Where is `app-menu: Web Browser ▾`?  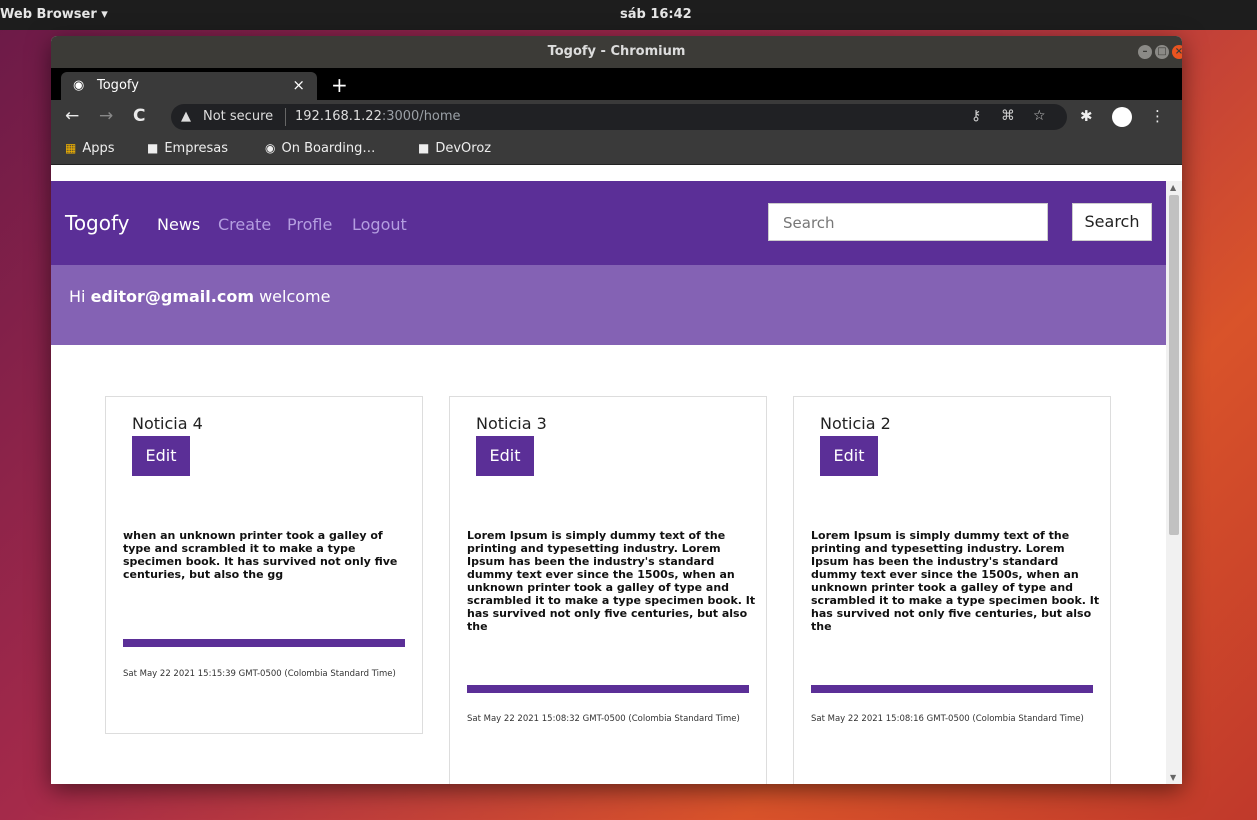 app-menu: Web Browser ▾ is located at coordinates (54, 14).